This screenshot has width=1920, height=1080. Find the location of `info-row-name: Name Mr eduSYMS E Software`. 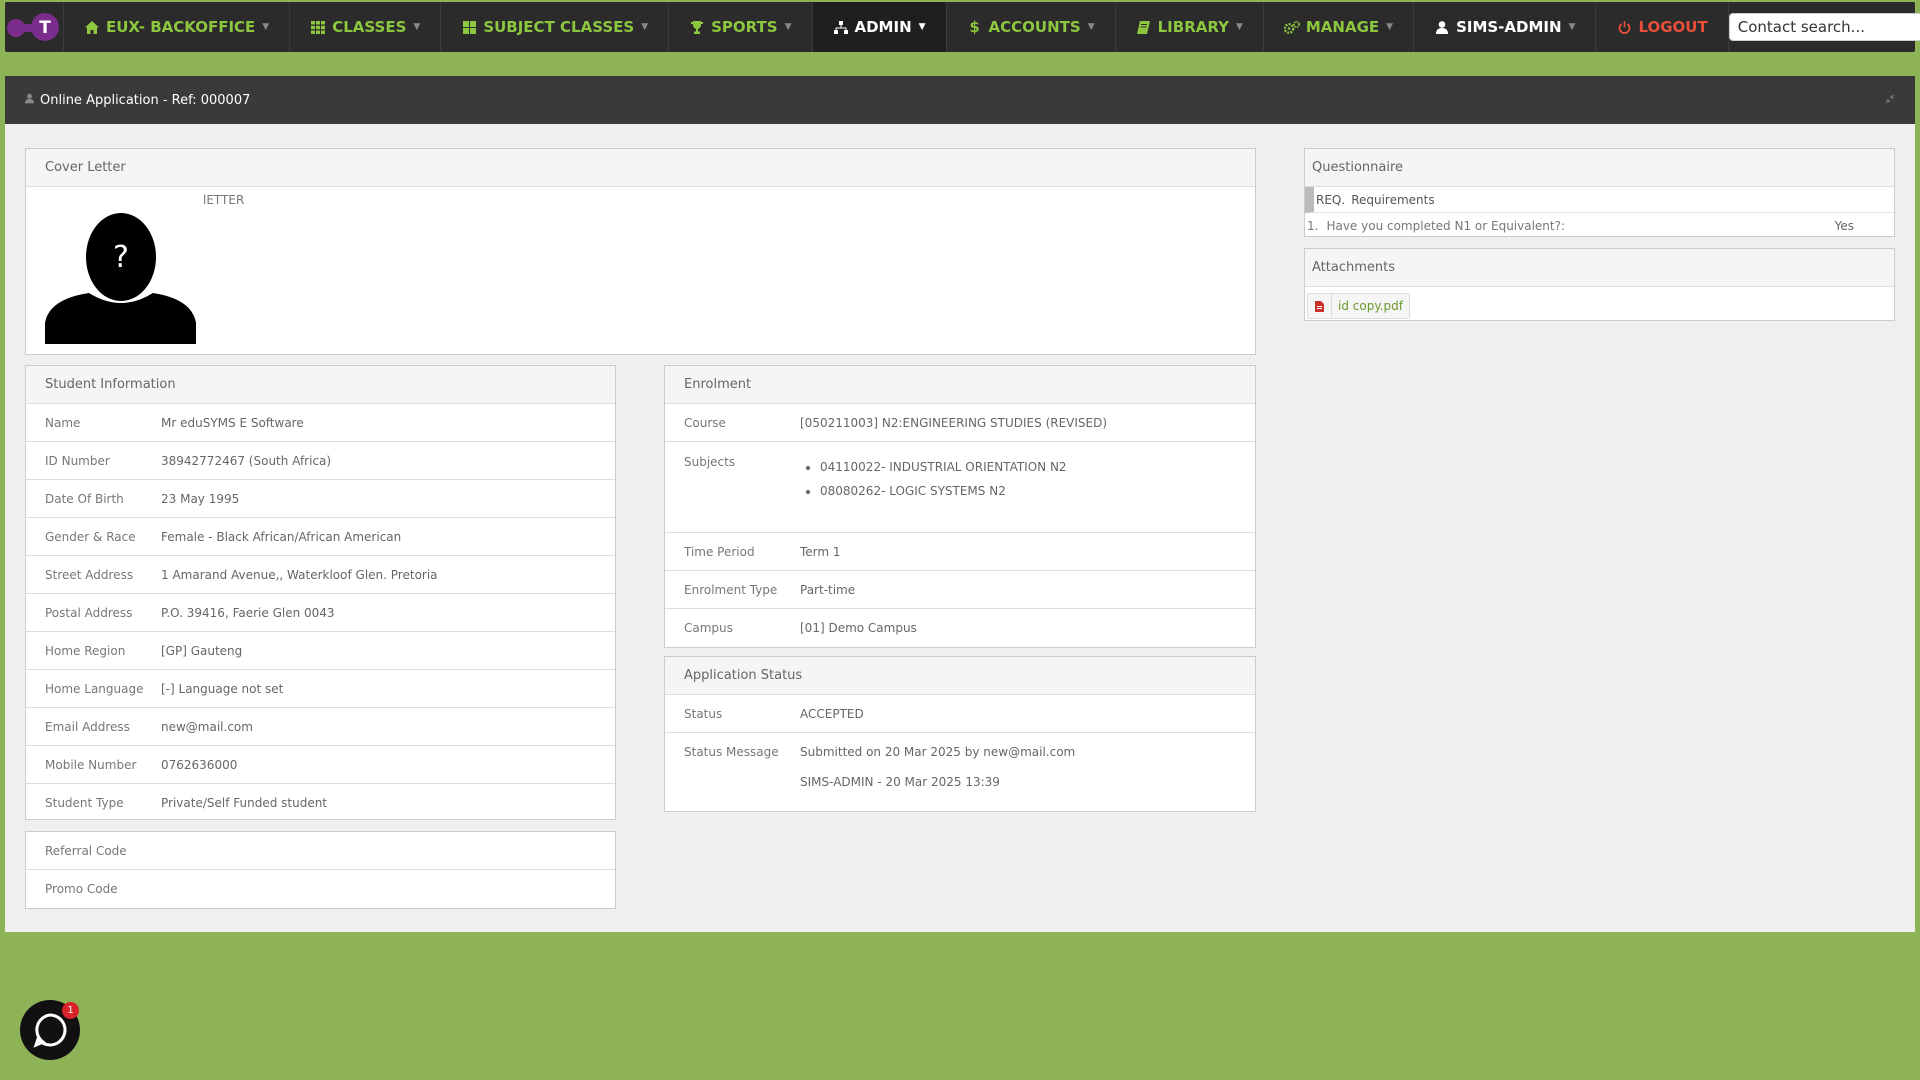

info-row-name: Name Mr eduSYMS E Software is located at coordinates (320, 423).